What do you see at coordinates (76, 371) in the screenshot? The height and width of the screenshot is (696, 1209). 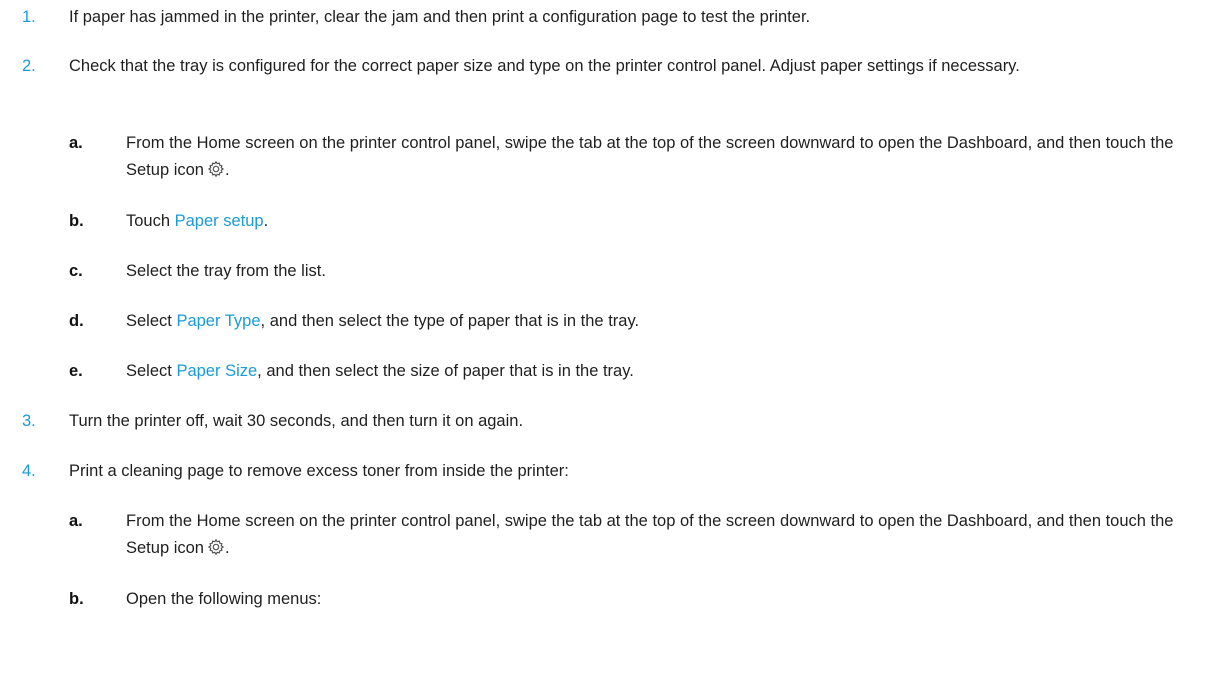 I see `substep-letter: e.` at bounding box center [76, 371].